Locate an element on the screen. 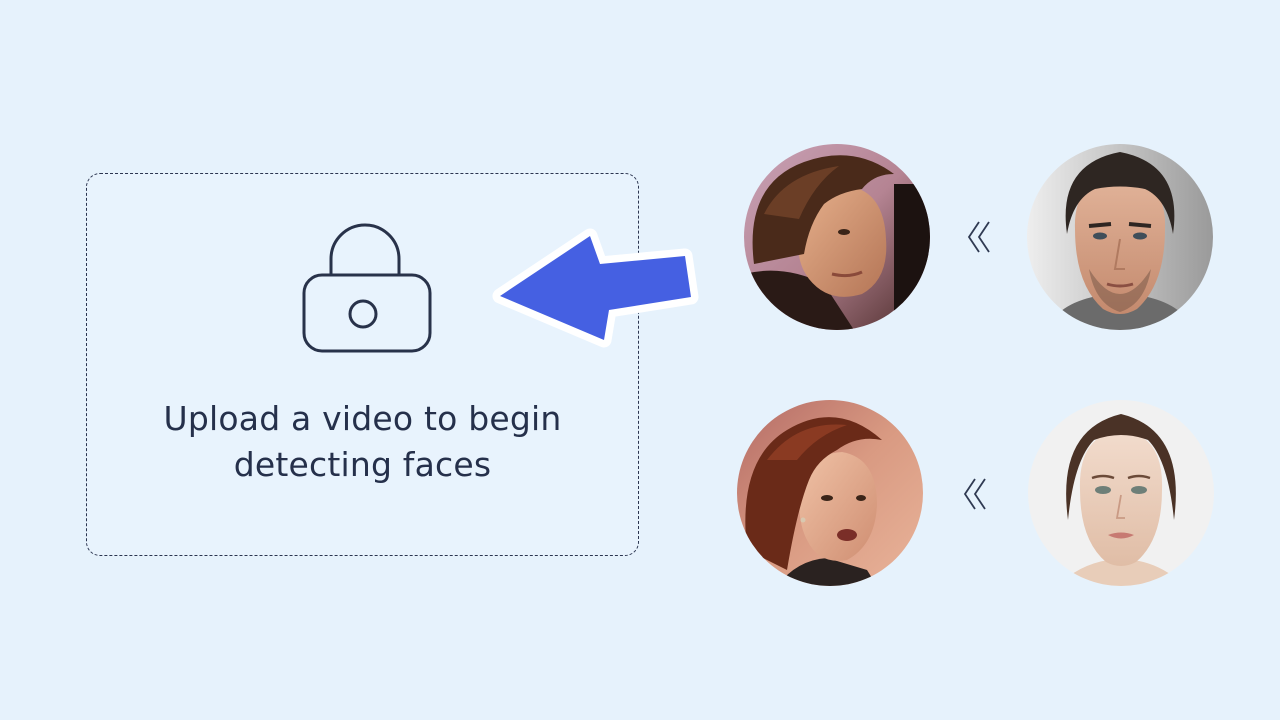 The image size is (1280, 720). arrow-left-icon is located at coordinates (595, 288).